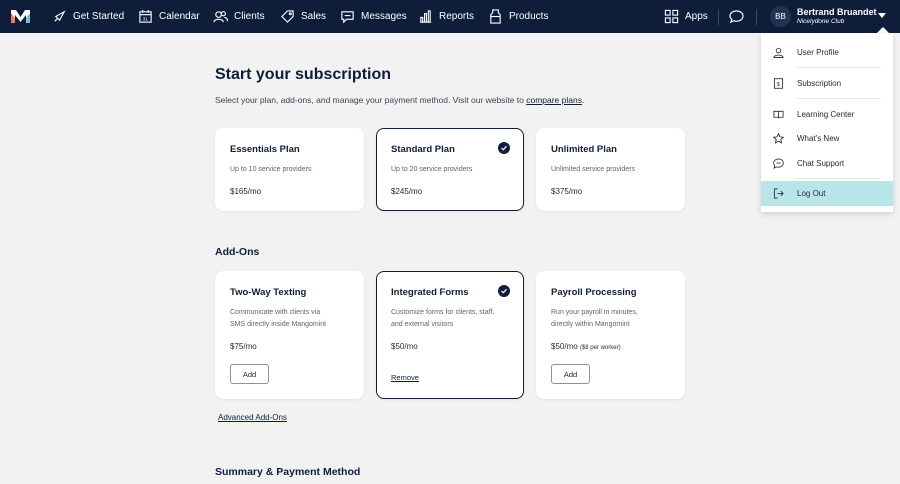 This screenshot has height=484, width=900. Describe the element at coordinates (422, 324) in the screenshot. I see `addon-desc-line2: and external visitors` at that location.